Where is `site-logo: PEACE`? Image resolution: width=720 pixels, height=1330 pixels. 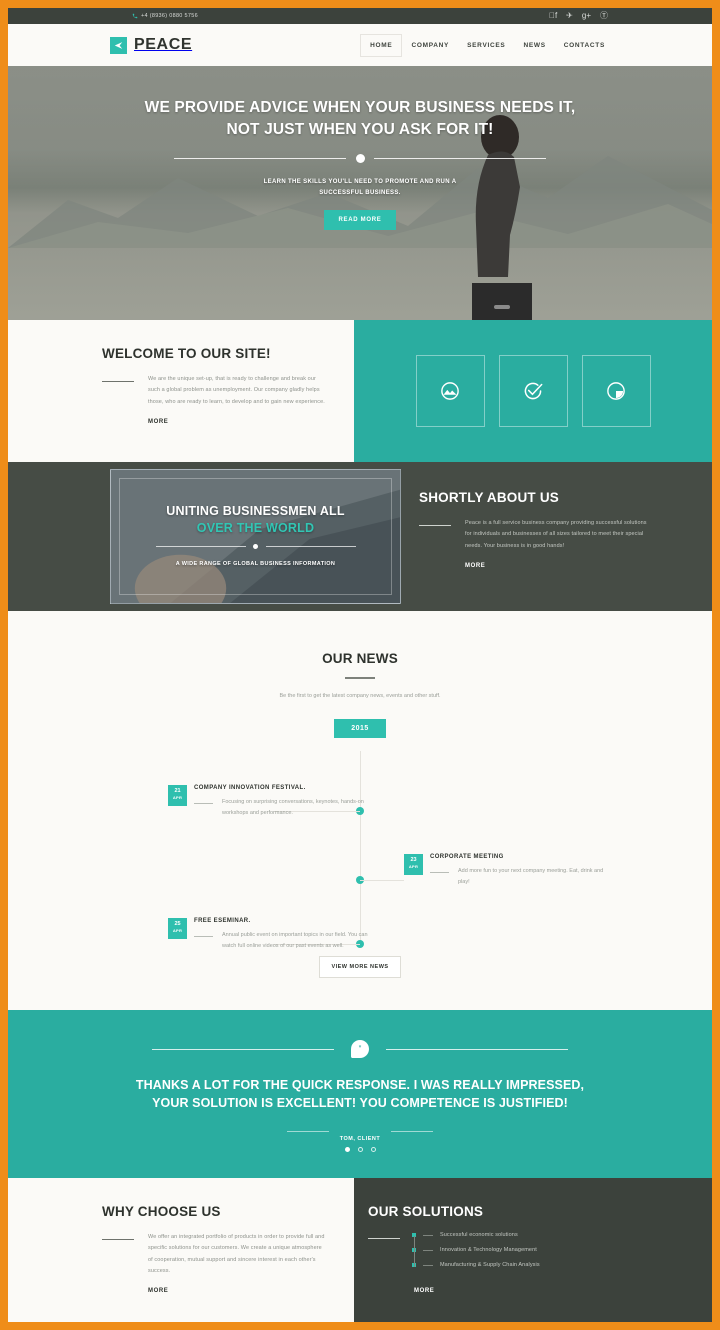
site-logo: PEACE is located at coordinates (151, 45).